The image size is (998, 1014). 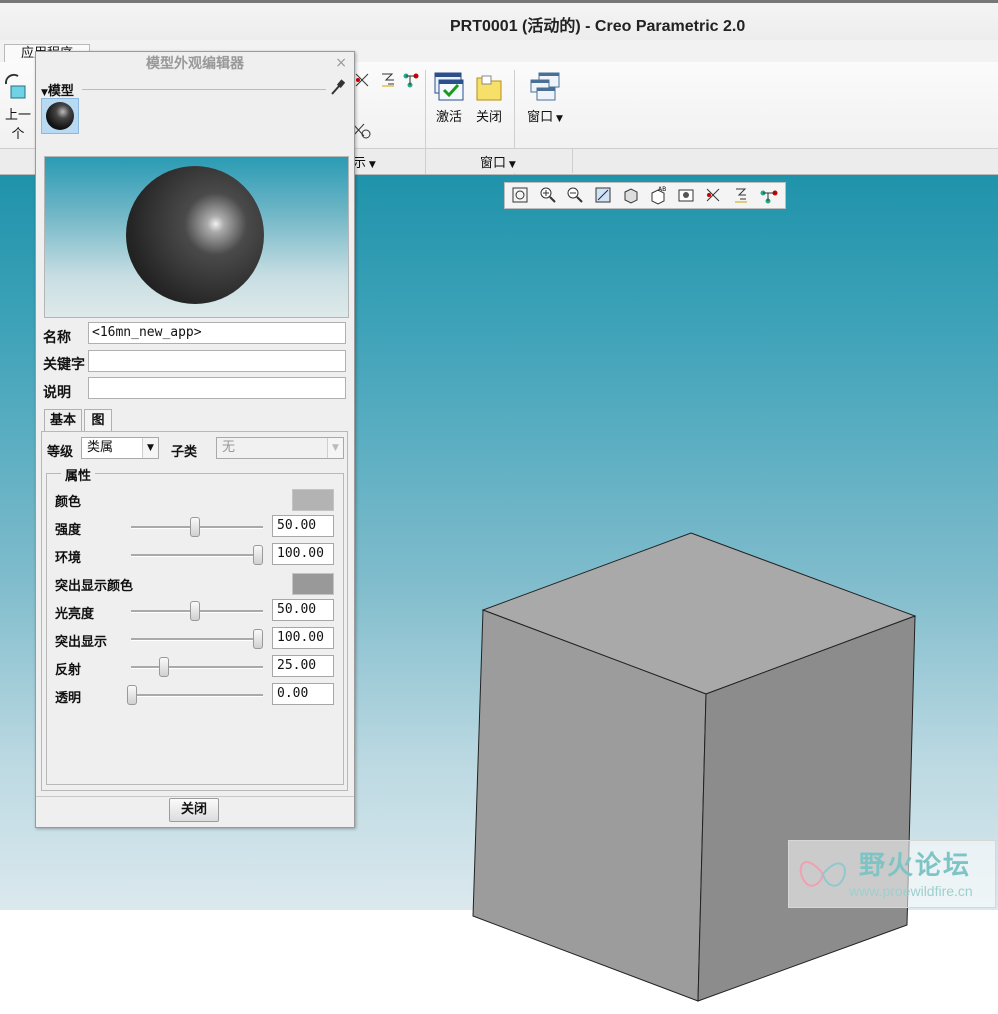 I want to click on previous-button: 上一个, so click(x=18, y=106).